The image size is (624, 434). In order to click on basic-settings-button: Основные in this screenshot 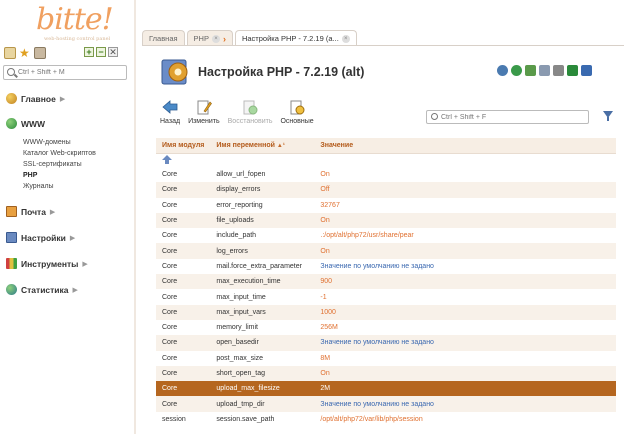, I will do `click(297, 112)`.